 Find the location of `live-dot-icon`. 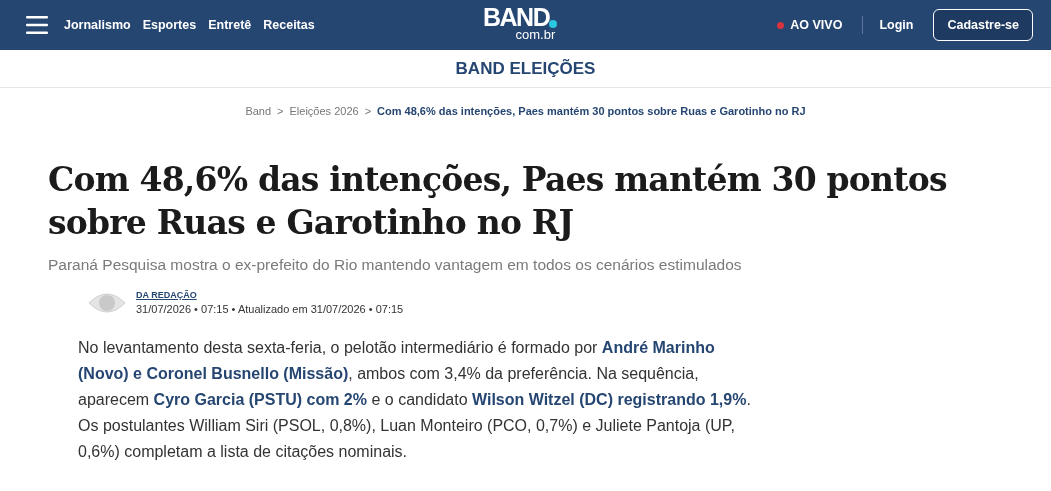

live-dot-icon is located at coordinates (781, 25).